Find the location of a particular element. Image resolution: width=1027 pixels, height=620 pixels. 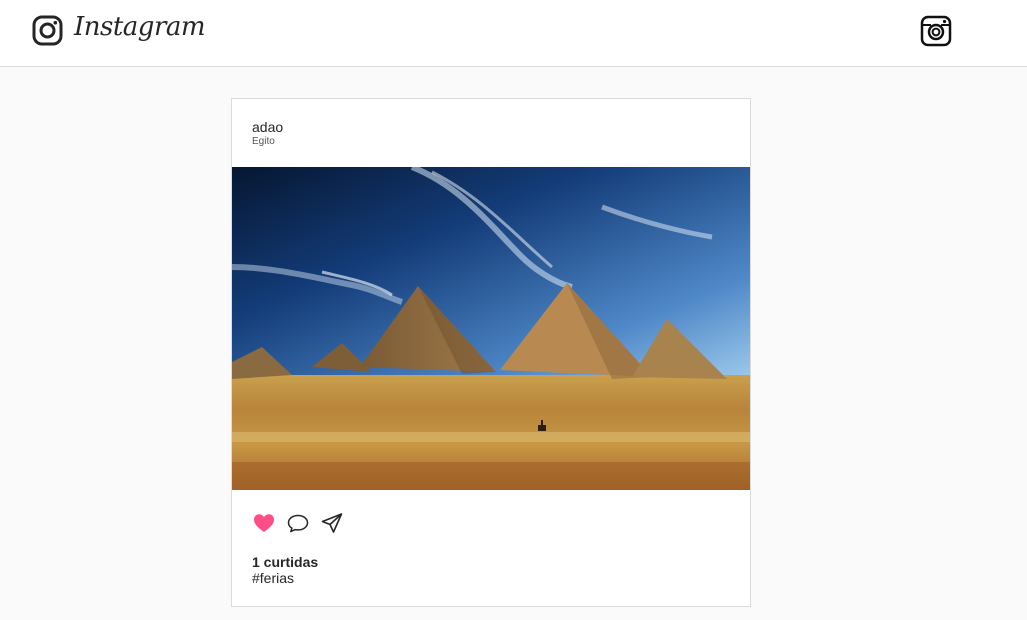

post-caption: #ferias is located at coordinates (273, 578).